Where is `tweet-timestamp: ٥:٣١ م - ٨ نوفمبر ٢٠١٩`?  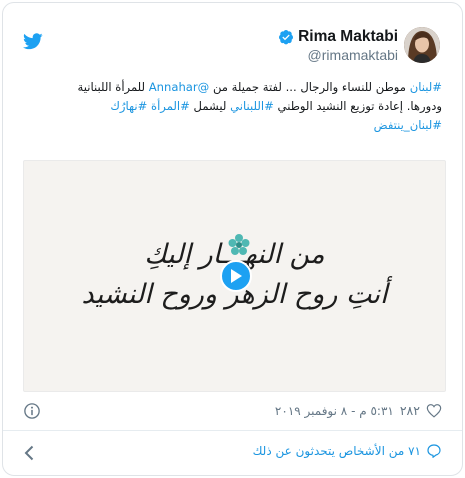 tweet-timestamp: ٥:٣١ م - ٨ نوفمبر ٢٠١٩ is located at coordinates (334, 411).